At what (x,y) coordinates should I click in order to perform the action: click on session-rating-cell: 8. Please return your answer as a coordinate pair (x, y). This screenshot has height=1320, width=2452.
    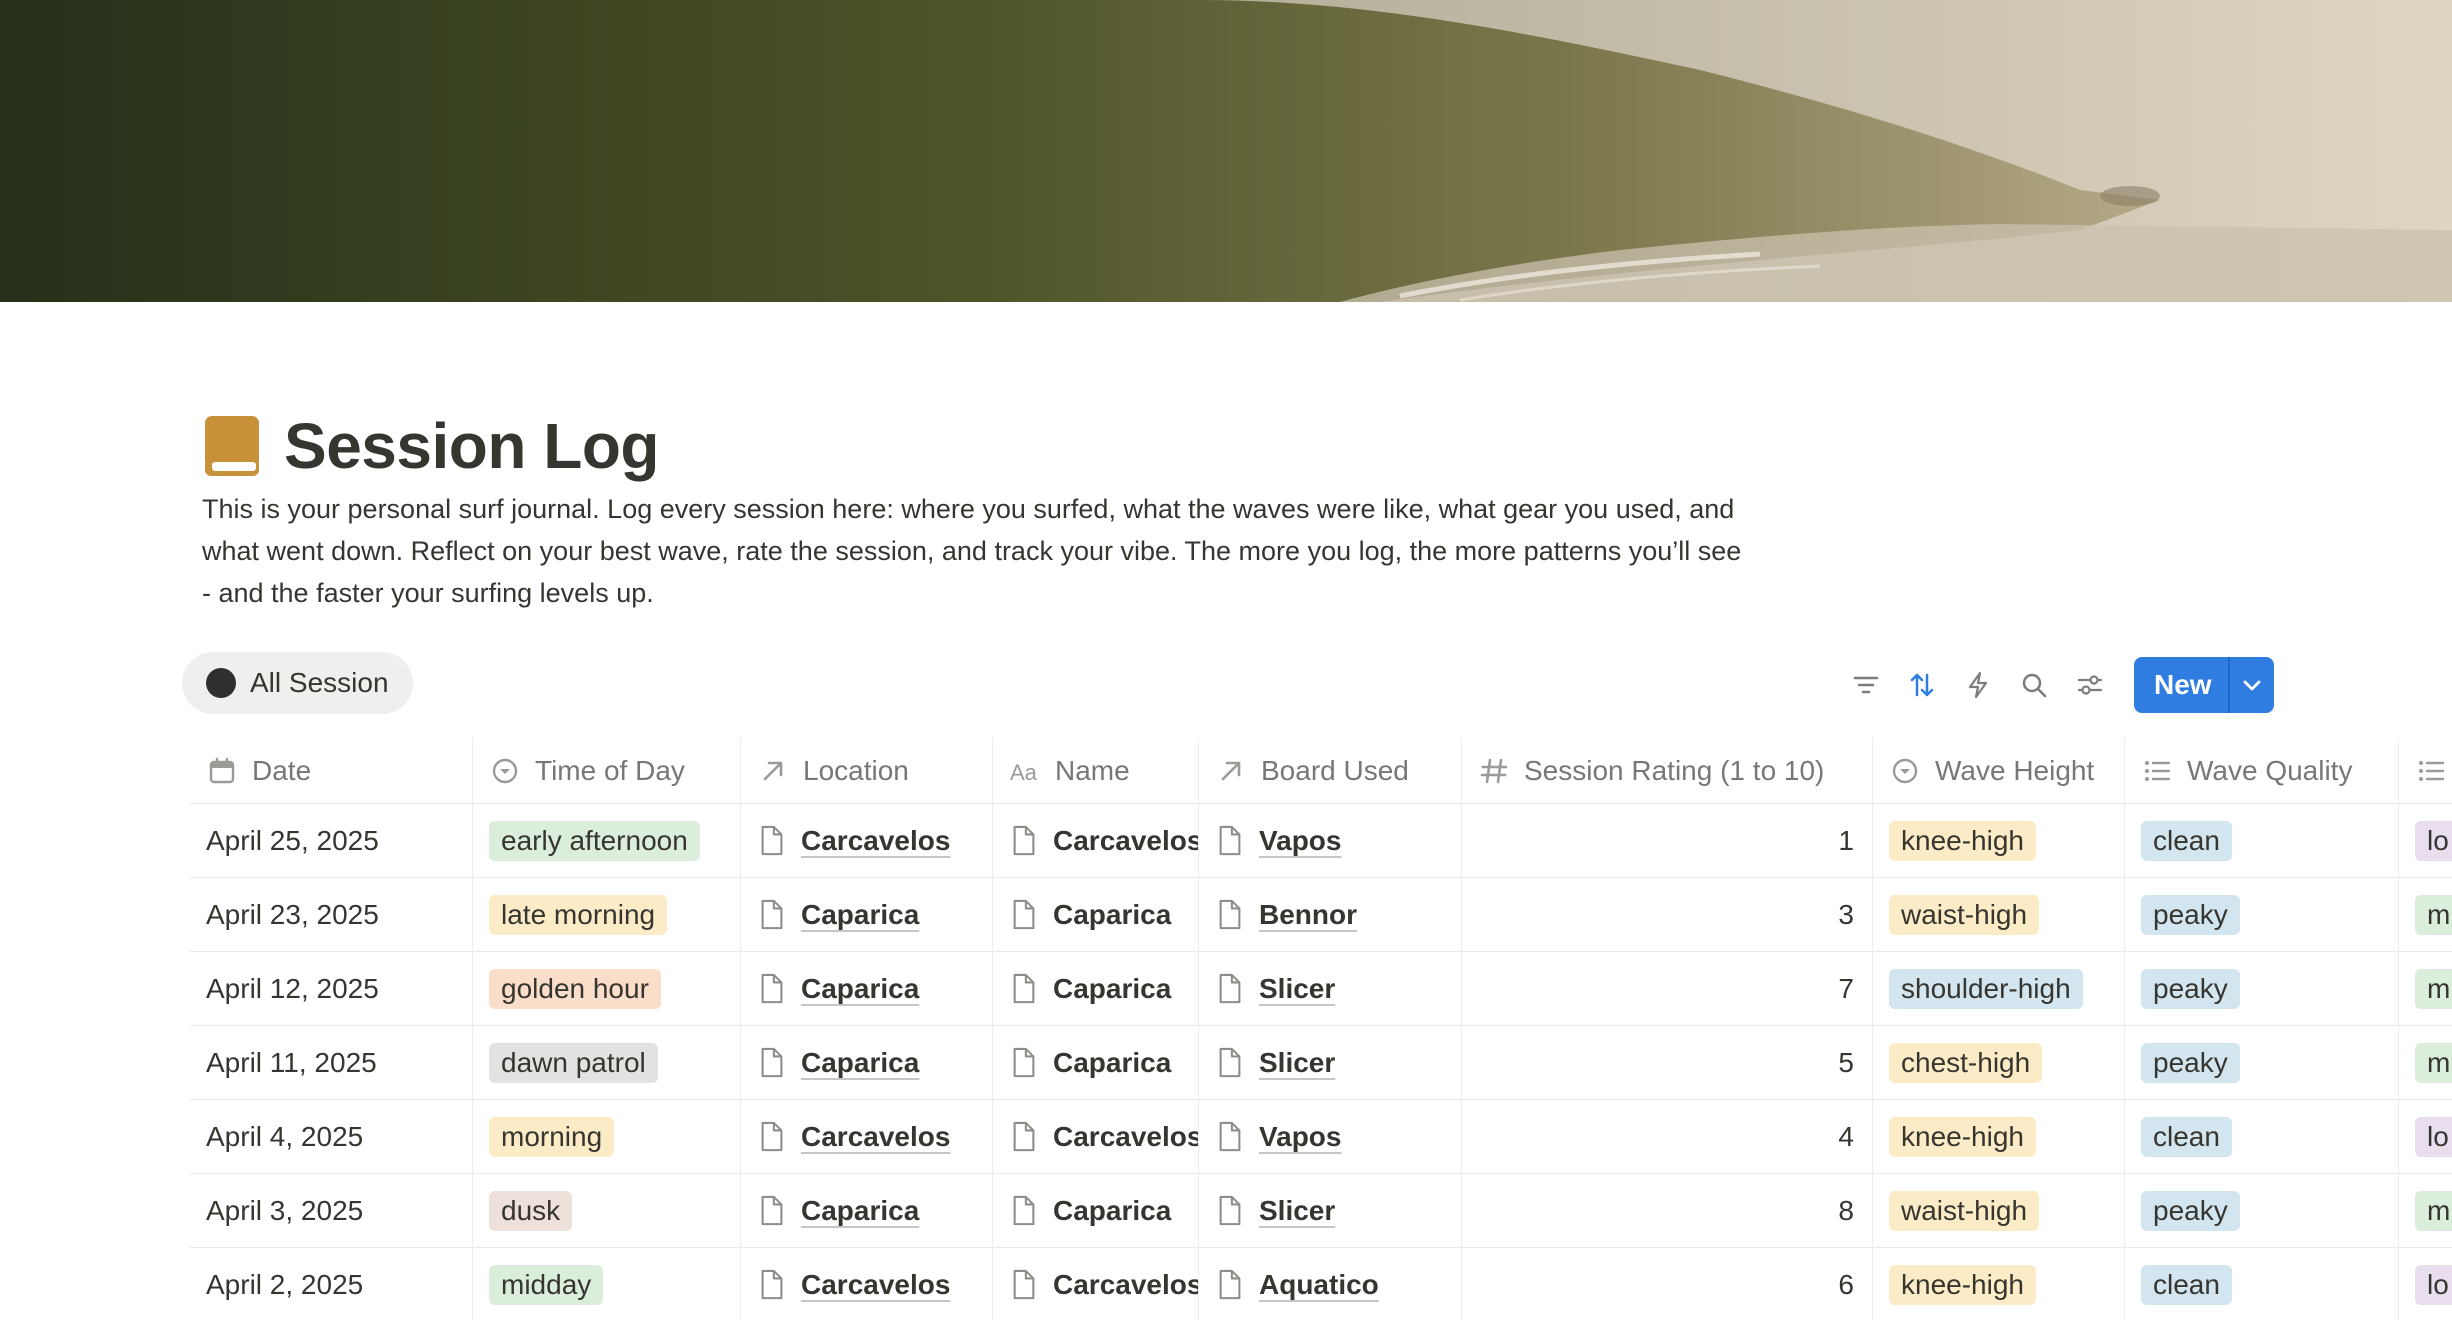
    Looking at the image, I should click on (1667, 1211).